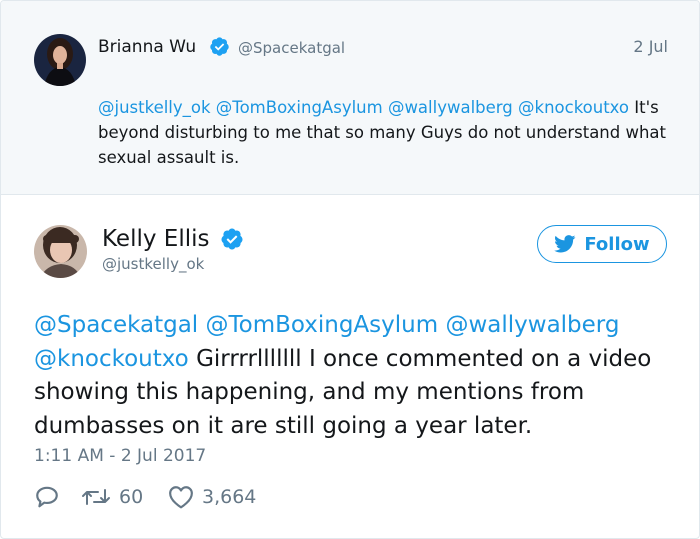  Describe the element at coordinates (229, 497) in the screenshot. I see `like-count: 3,664` at that location.